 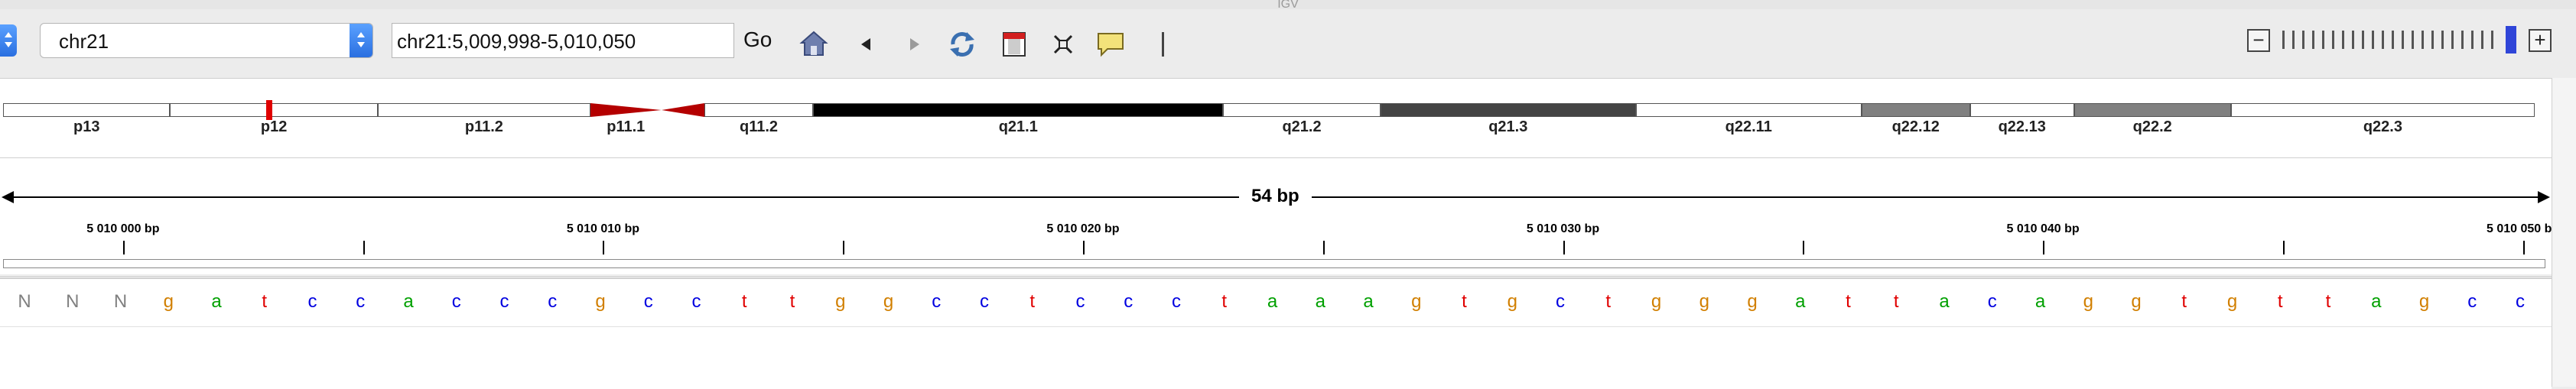 I want to click on ruler-left-arrow-icon, so click(x=8, y=197).